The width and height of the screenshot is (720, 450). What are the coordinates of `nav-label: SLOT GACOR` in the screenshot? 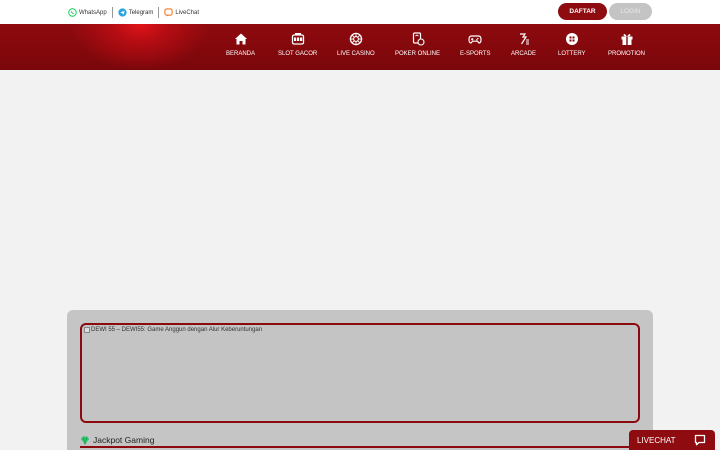 It's located at (298, 54).